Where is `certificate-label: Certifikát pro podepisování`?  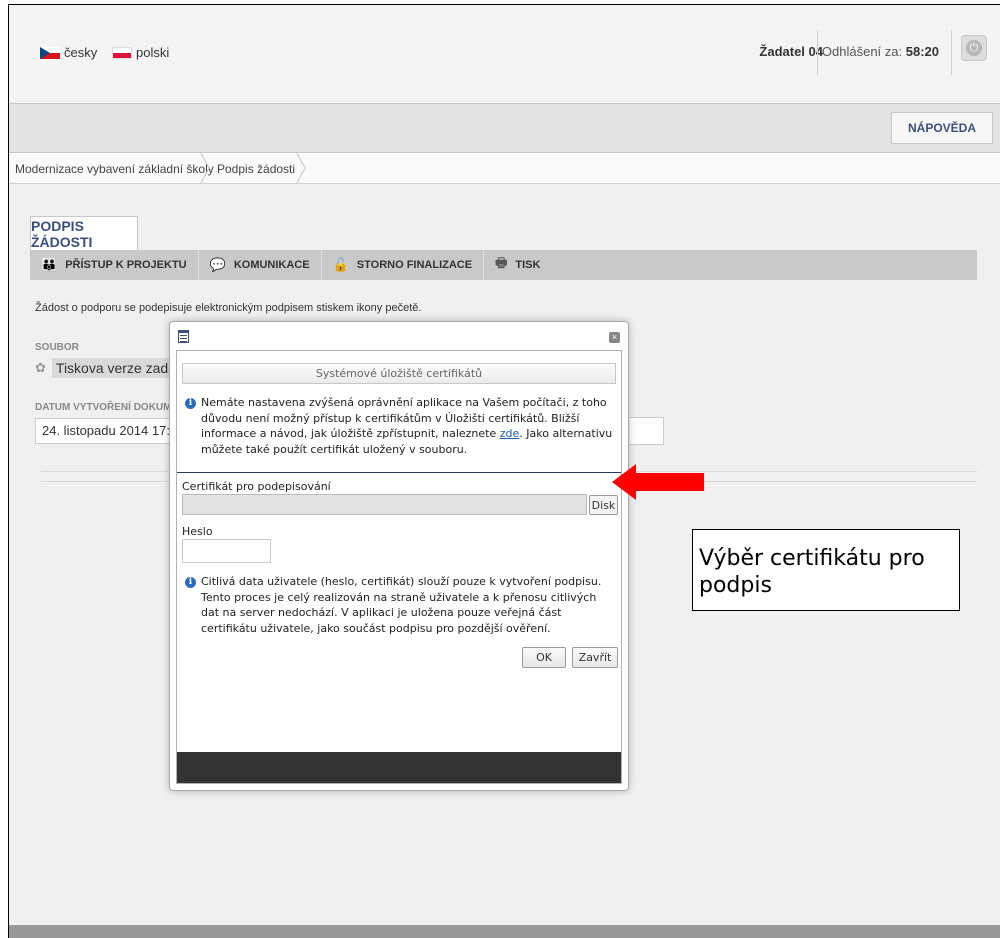 certificate-label: Certifikát pro podepisování is located at coordinates (256, 486).